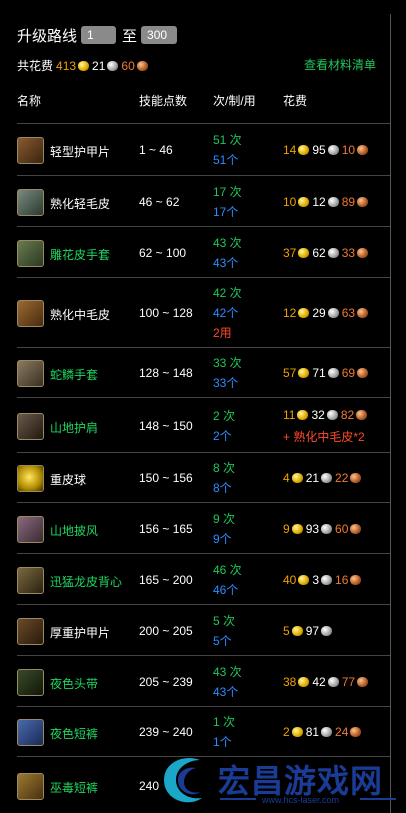  Describe the element at coordinates (204, 681) in the screenshot. I see `table-row: 夜色头带 205 ~ 239 43 次 43个 38 42 77` at that location.